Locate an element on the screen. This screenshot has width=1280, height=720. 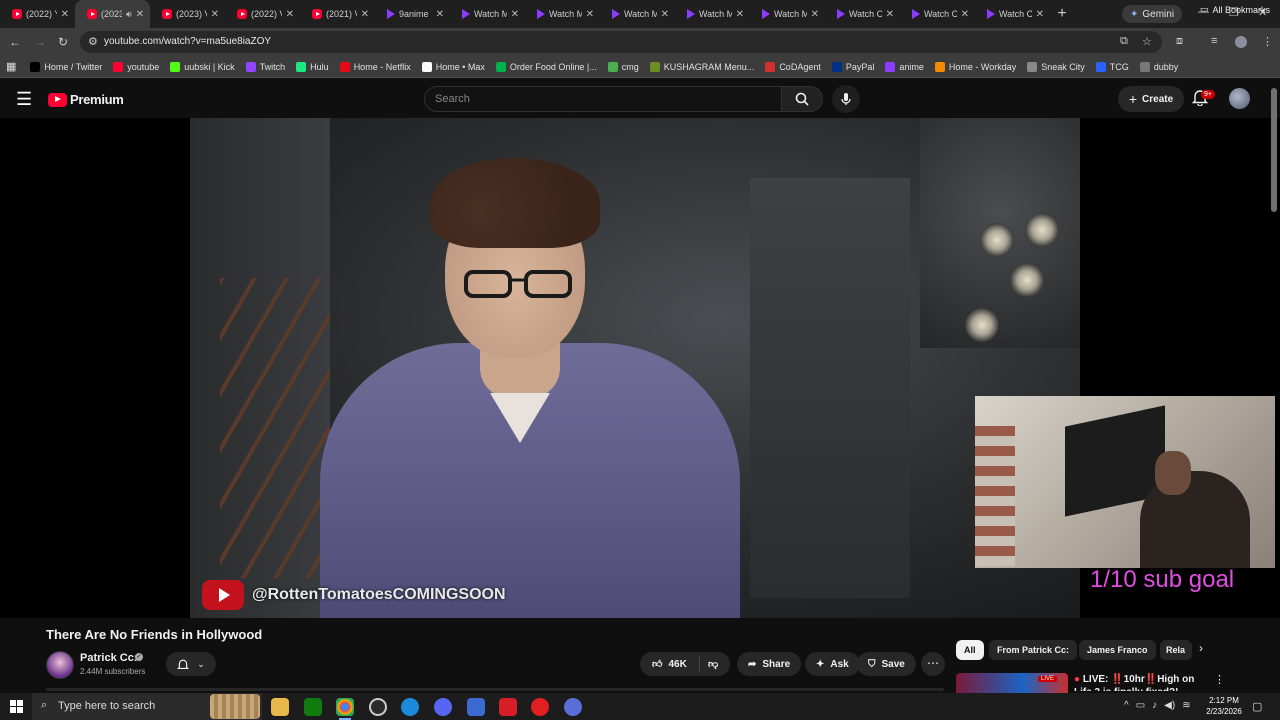
bookmark-item: Home - Workday is located at coordinates (975, 66).